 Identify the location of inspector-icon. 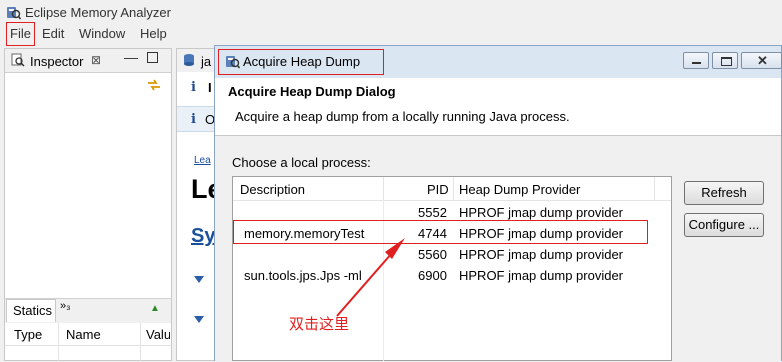
(18, 60).